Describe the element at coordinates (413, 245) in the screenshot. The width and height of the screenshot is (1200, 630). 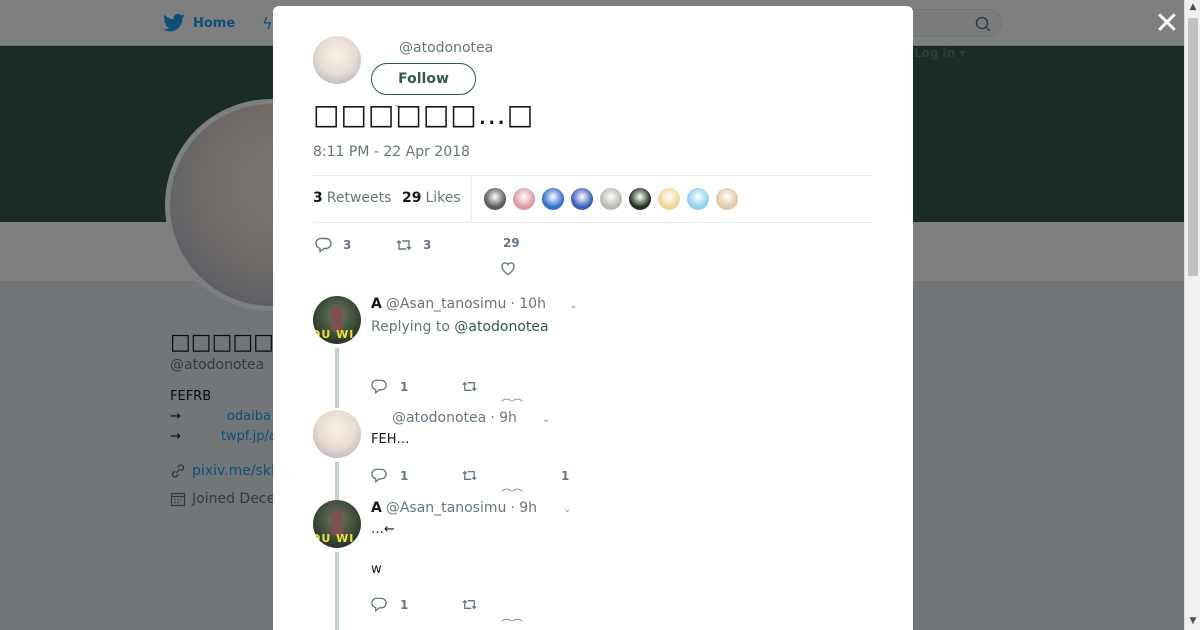
I see `retweet-button: 3` at that location.